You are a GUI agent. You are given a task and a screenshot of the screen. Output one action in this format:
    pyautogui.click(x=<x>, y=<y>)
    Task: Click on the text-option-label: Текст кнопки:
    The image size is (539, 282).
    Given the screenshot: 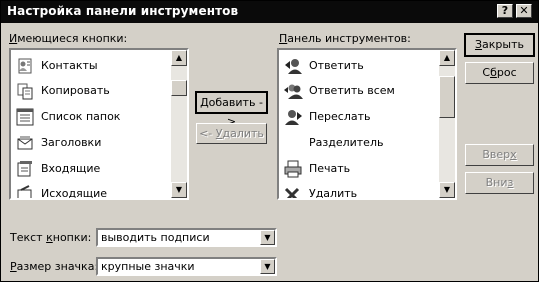 What is the action you would take?
    pyautogui.click(x=51, y=237)
    